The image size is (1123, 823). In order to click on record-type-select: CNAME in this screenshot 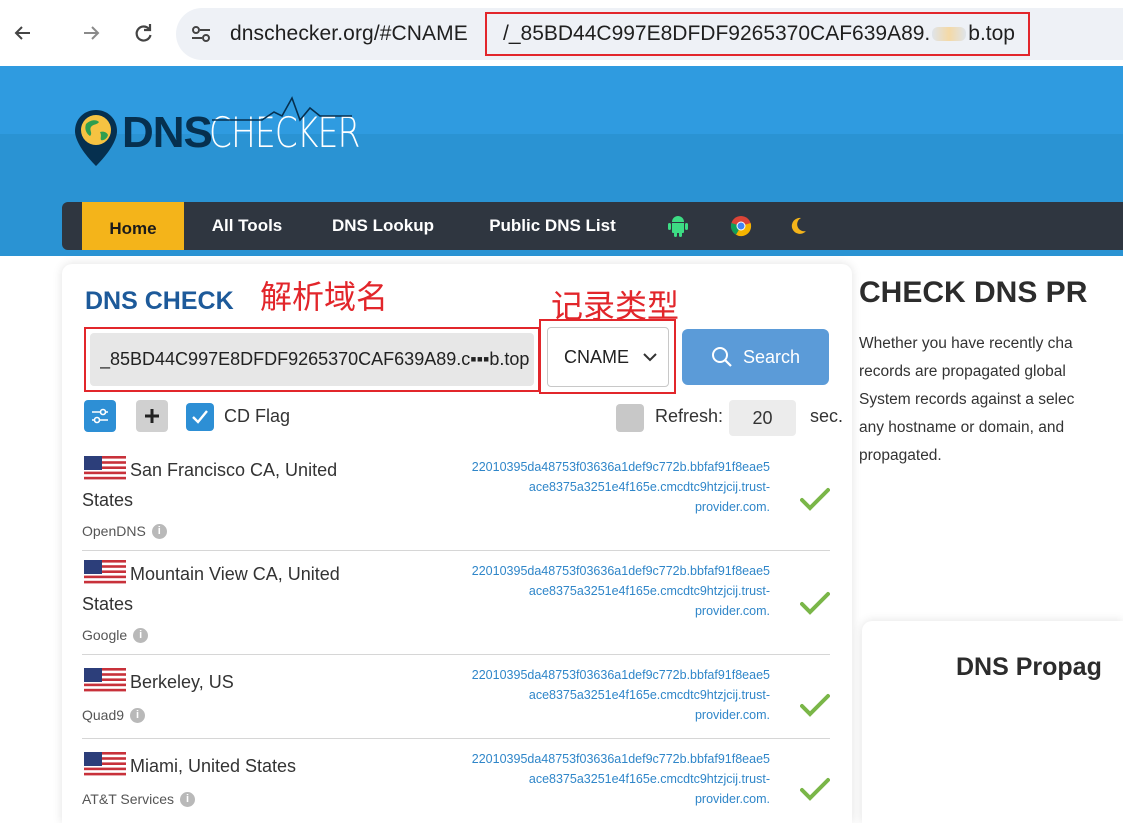, I will do `click(608, 357)`.